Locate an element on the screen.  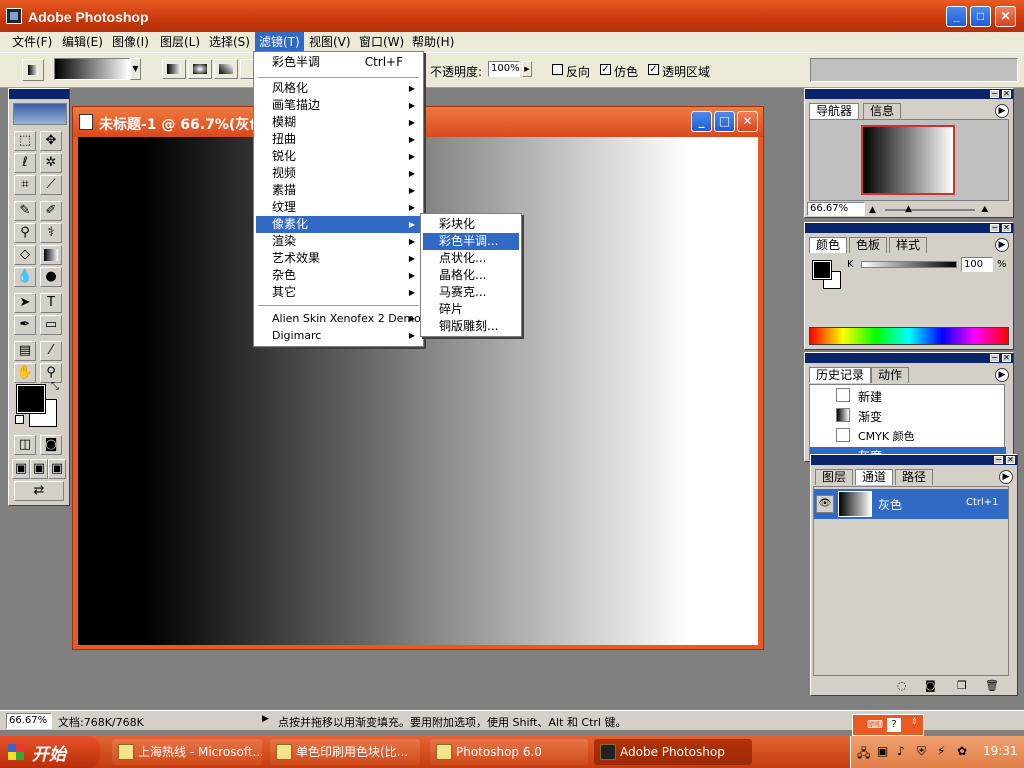
k-value-input: 100 is located at coordinates (977, 264).